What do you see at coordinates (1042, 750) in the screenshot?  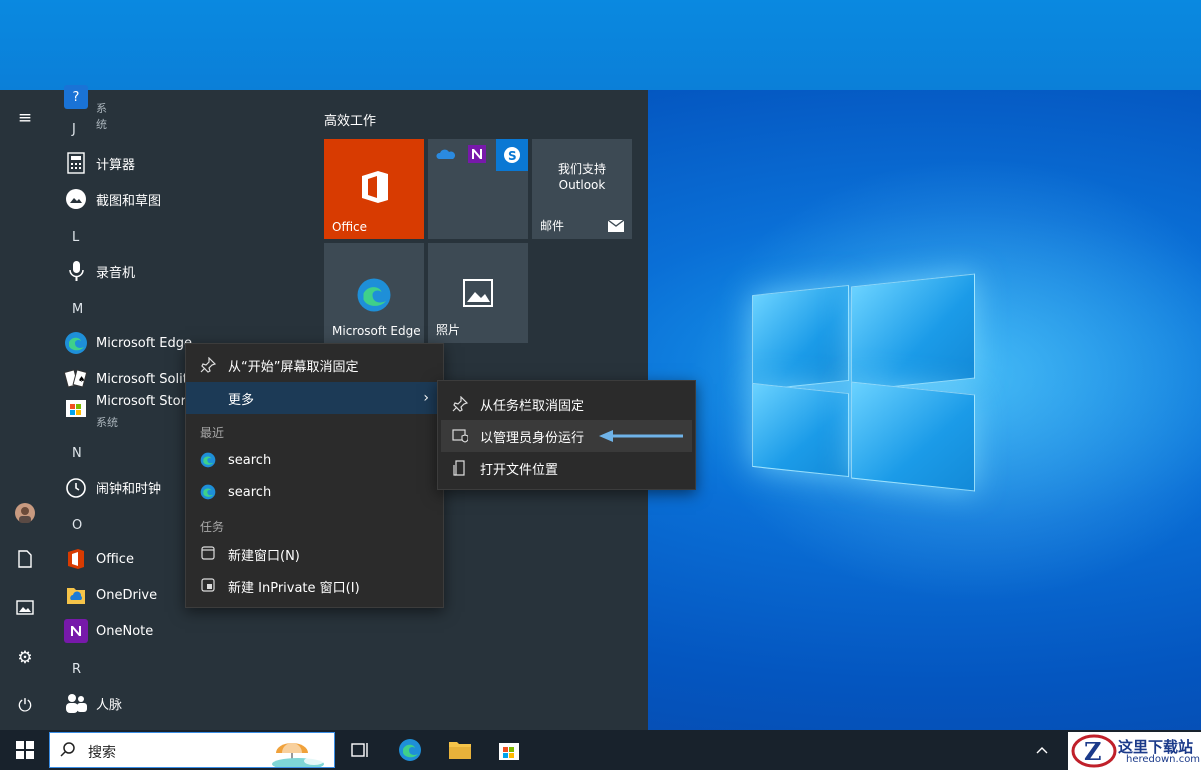 I see `tray-chevron-up-icon` at bounding box center [1042, 750].